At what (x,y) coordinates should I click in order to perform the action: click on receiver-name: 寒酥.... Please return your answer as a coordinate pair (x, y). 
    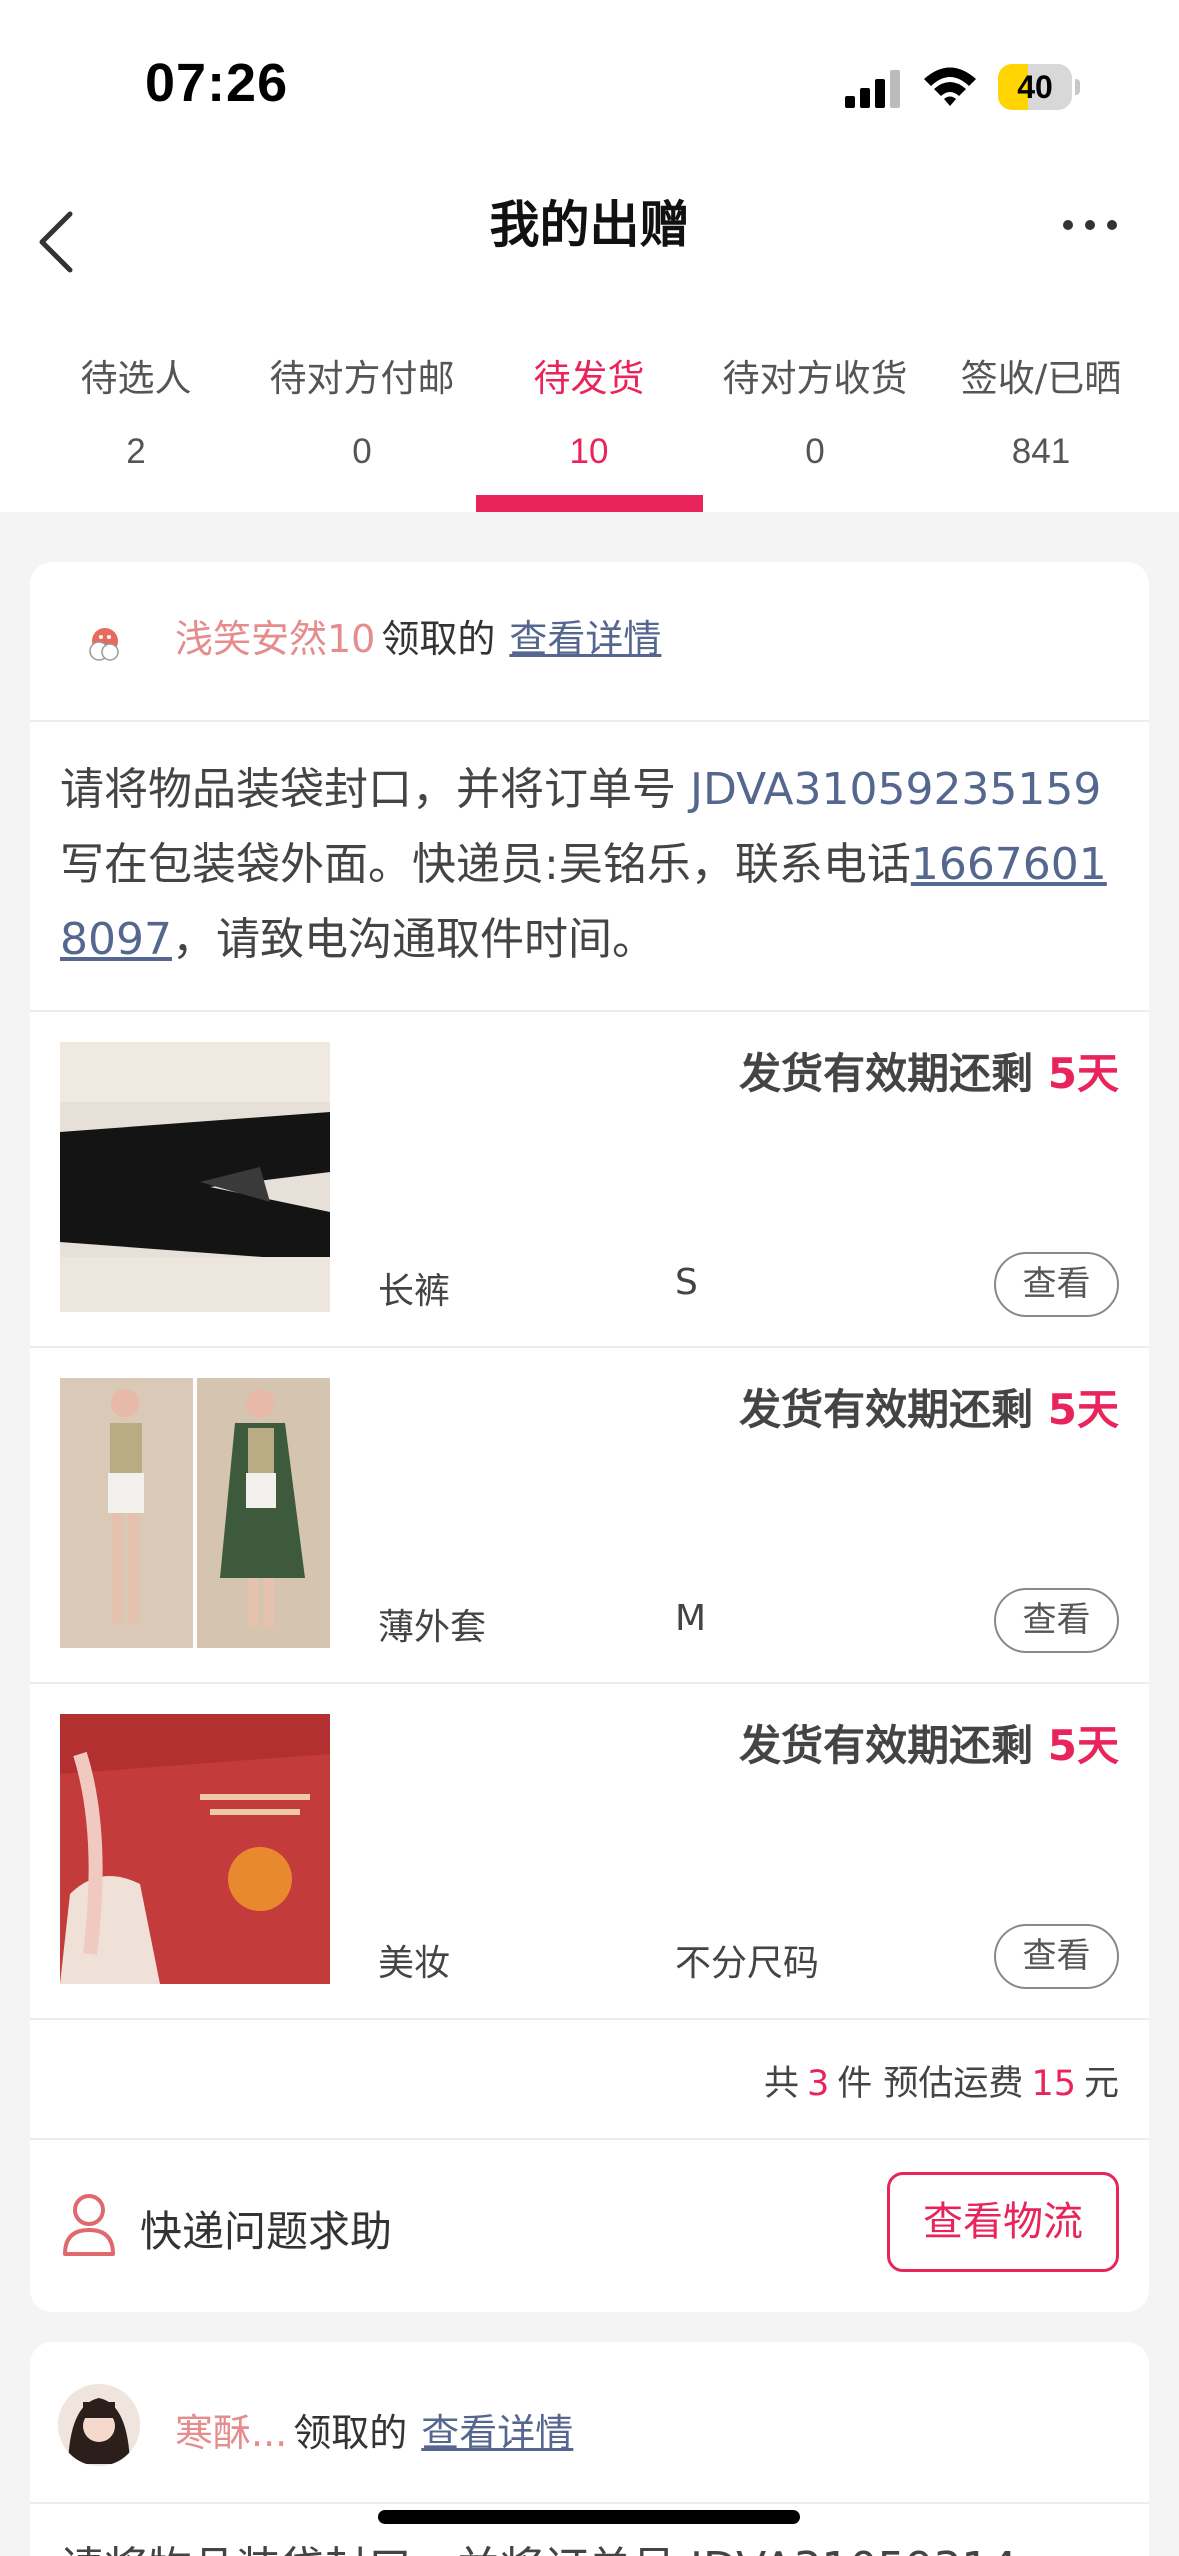
    Looking at the image, I should click on (231, 2433).